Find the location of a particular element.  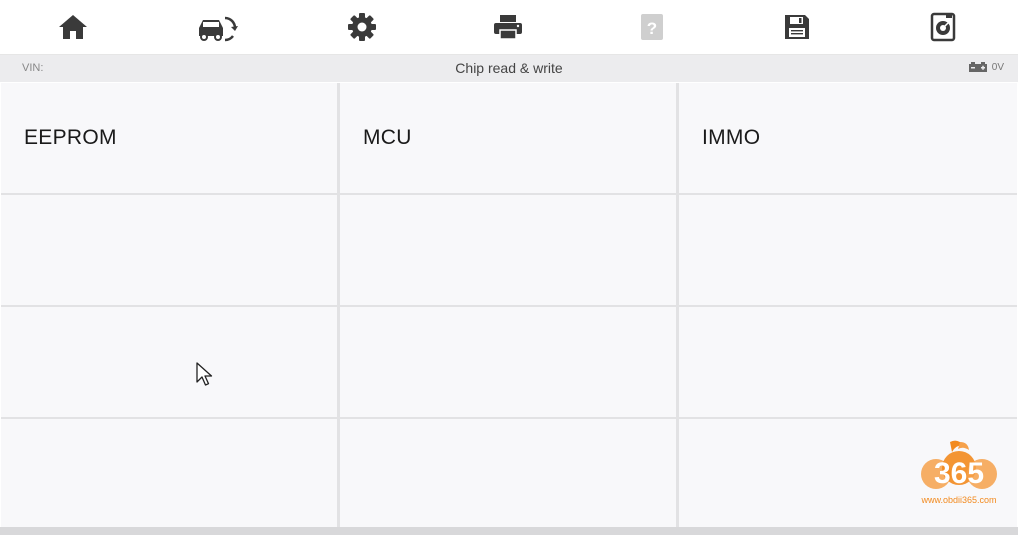

voltage-value: 0V is located at coordinates (997, 67).